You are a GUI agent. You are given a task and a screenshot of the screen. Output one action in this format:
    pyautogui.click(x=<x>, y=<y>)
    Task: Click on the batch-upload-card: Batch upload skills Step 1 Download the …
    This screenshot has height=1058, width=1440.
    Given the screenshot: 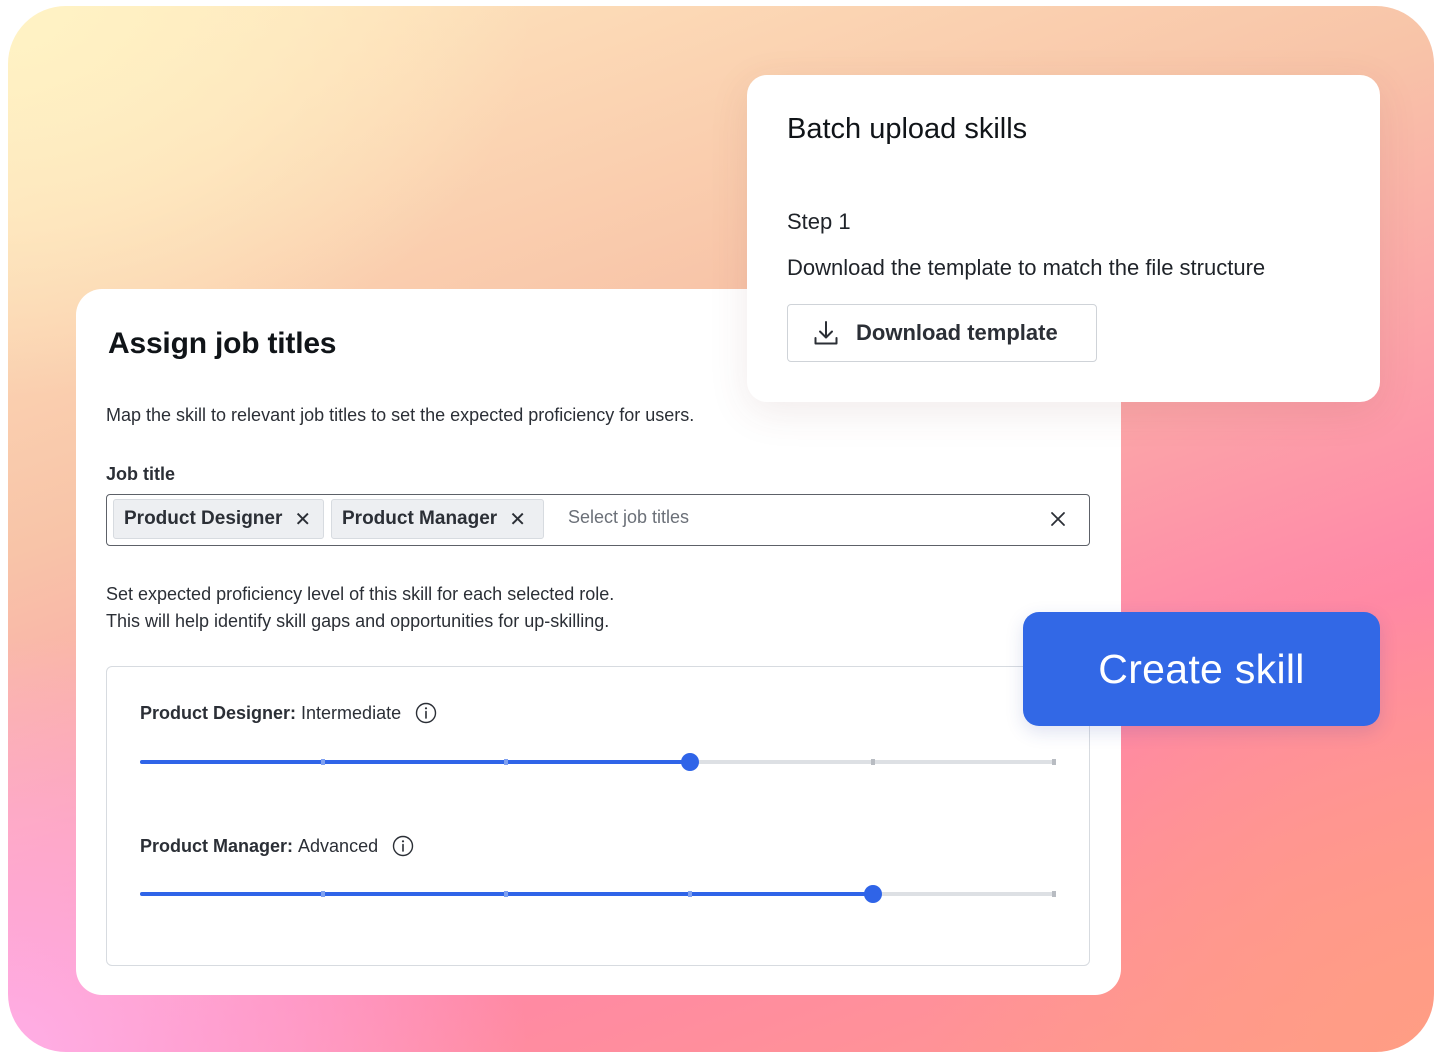 What is the action you would take?
    pyautogui.click(x=1063, y=238)
    